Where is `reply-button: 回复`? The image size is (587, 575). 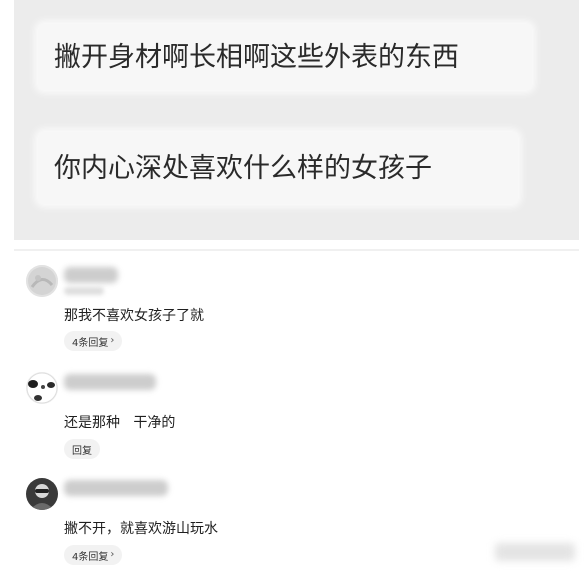 reply-button: 回复 is located at coordinates (82, 449).